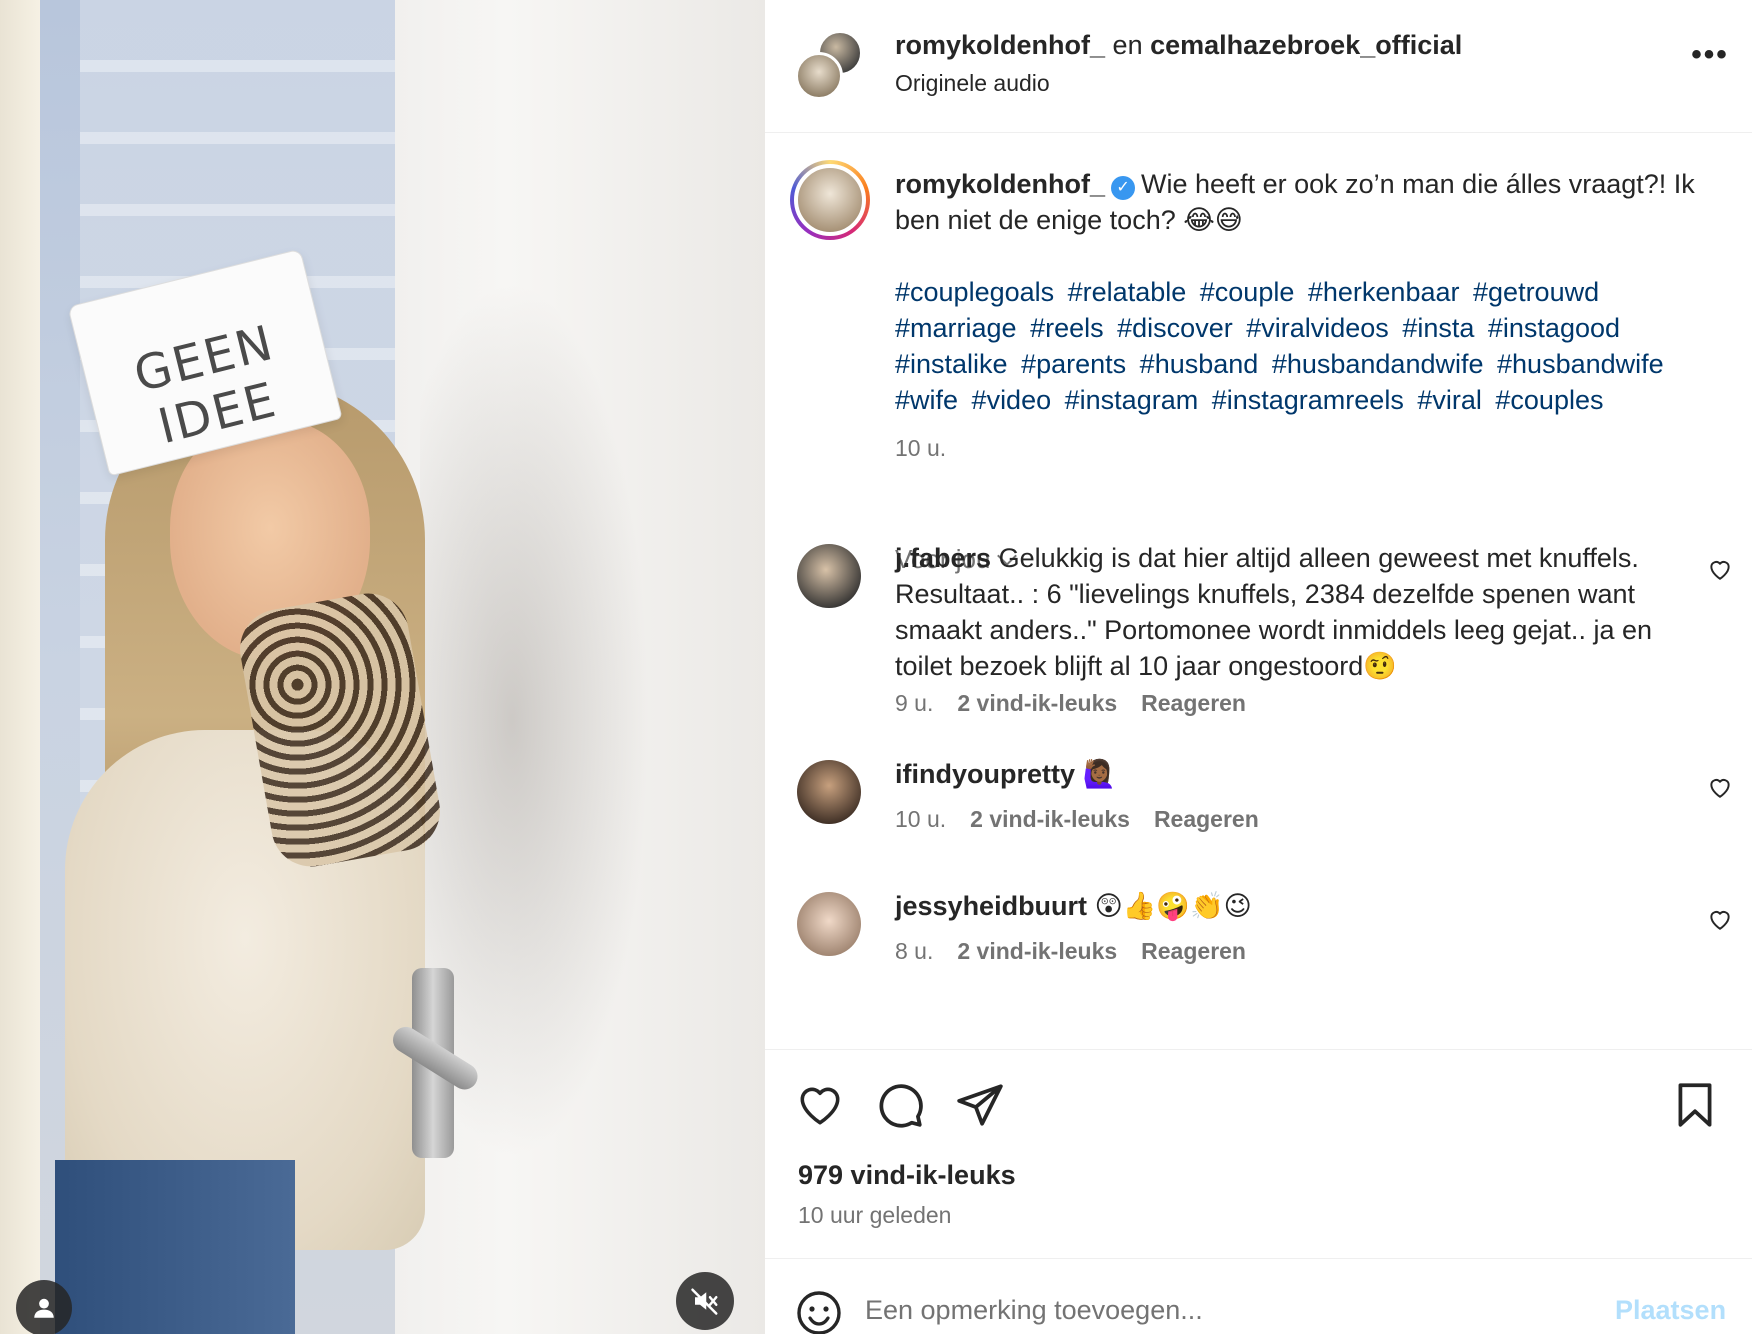 The width and height of the screenshot is (1752, 1334). I want to click on comment-composer: Plaatsen, so click(1258, 1296).